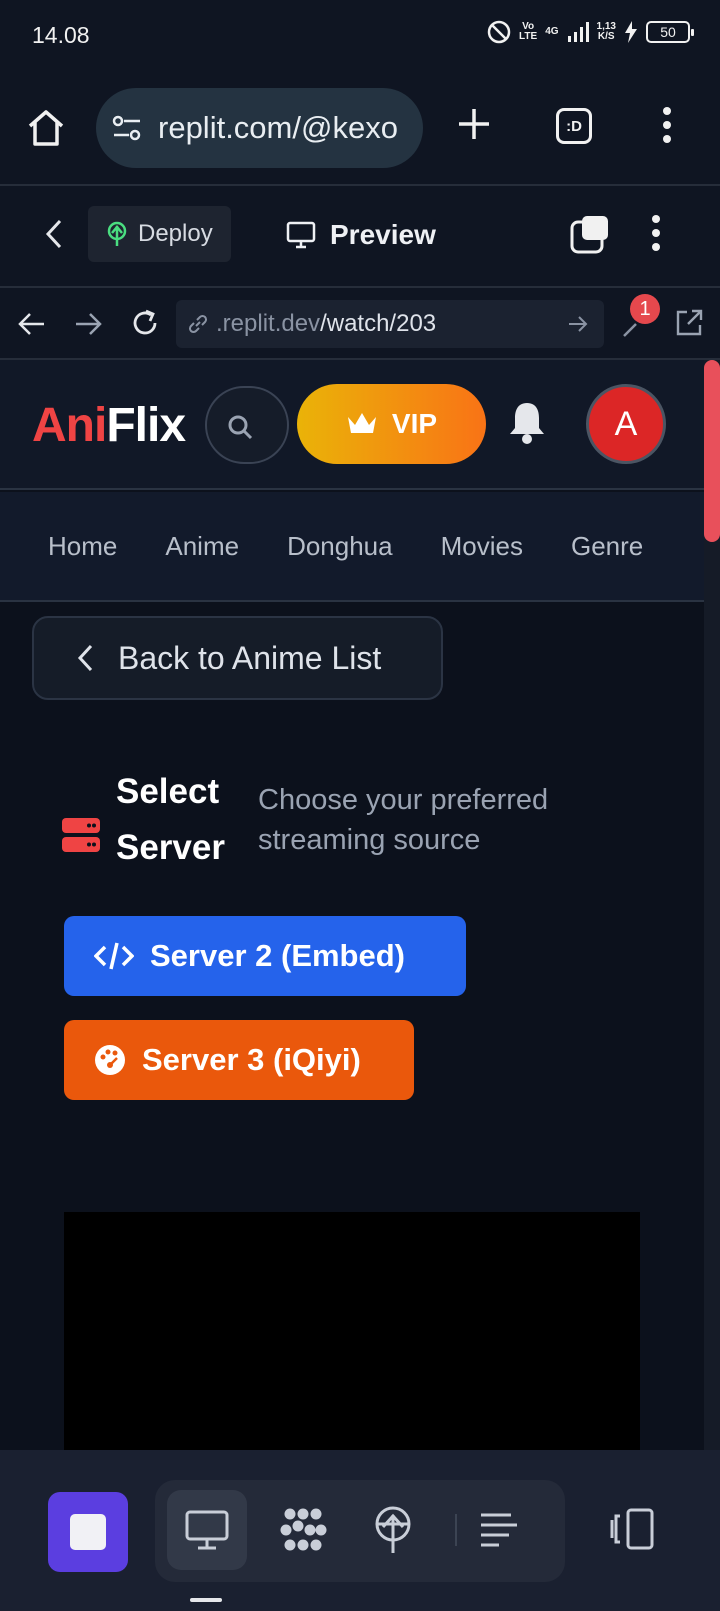 The image size is (720, 1611). I want to click on browser-url-bar: replit.com/@kexo, so click(259, 128).